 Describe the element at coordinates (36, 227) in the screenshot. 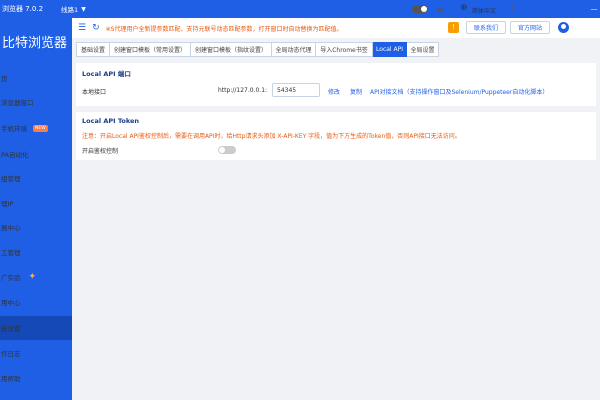

I see `sidebar-item-extensions: 展中心` at that location.